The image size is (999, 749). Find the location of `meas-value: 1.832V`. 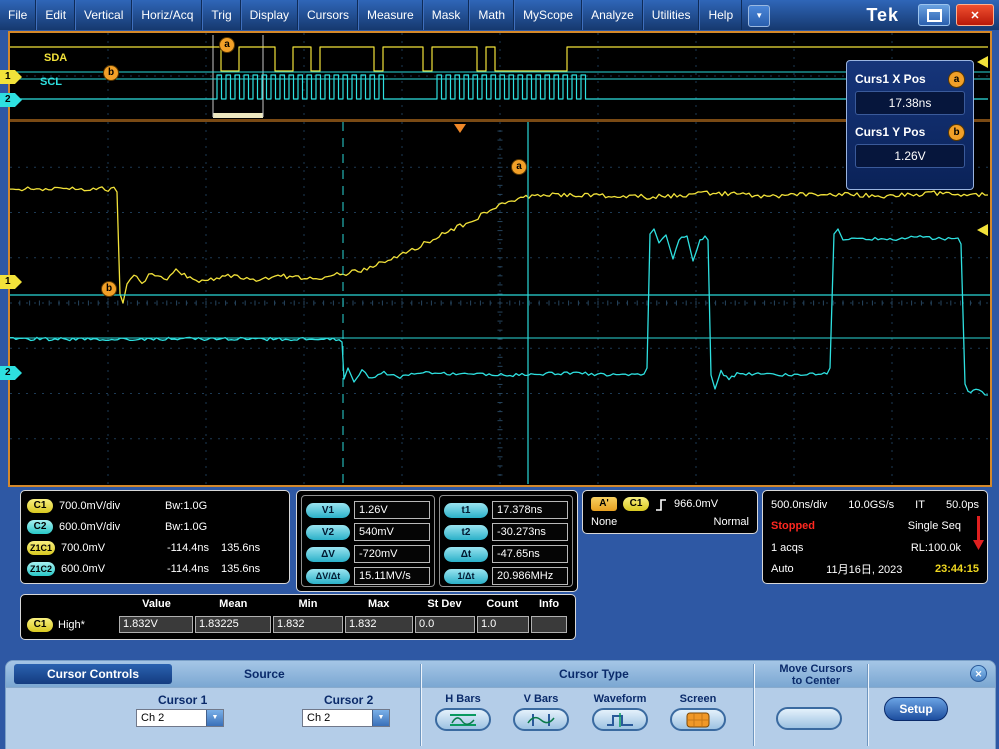

meas-value: 1.832V is located at coordinates (156, 624).